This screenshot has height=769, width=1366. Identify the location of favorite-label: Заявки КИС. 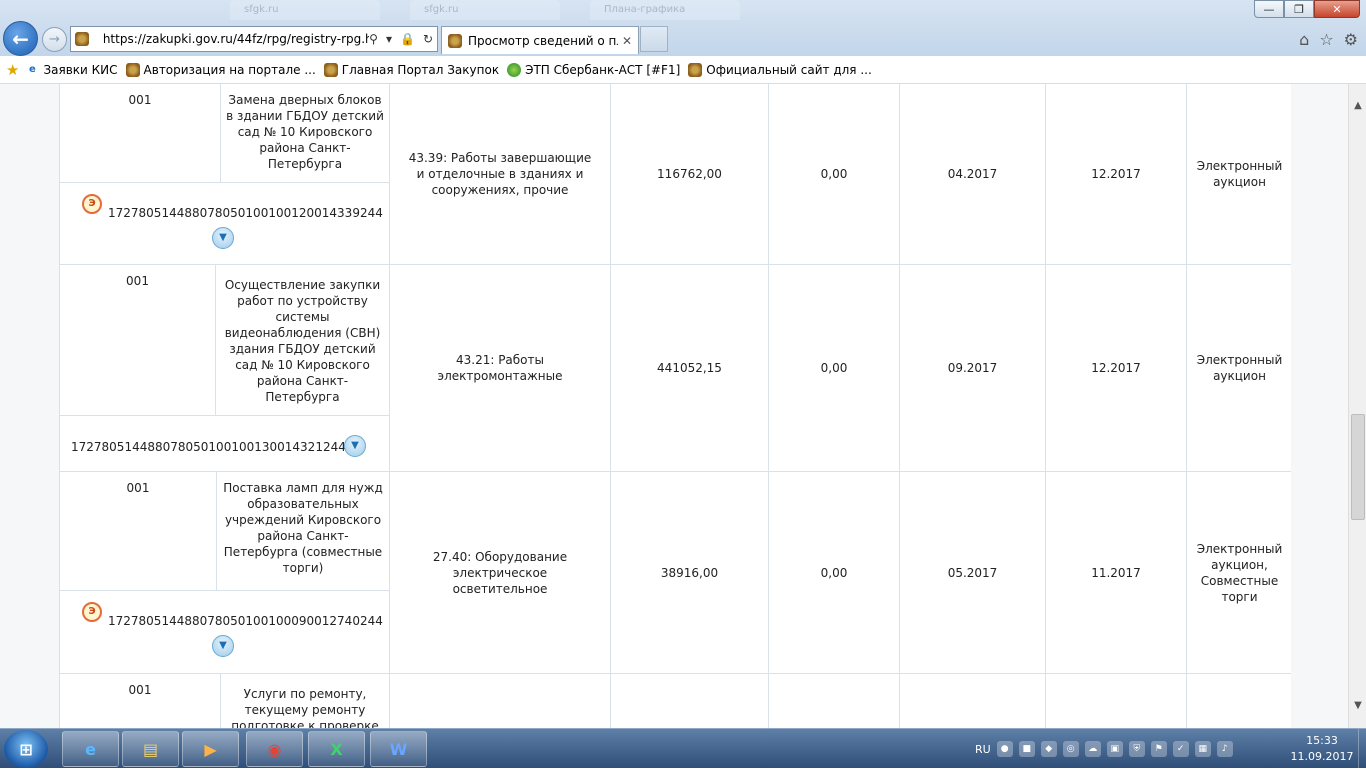
(80, 69).